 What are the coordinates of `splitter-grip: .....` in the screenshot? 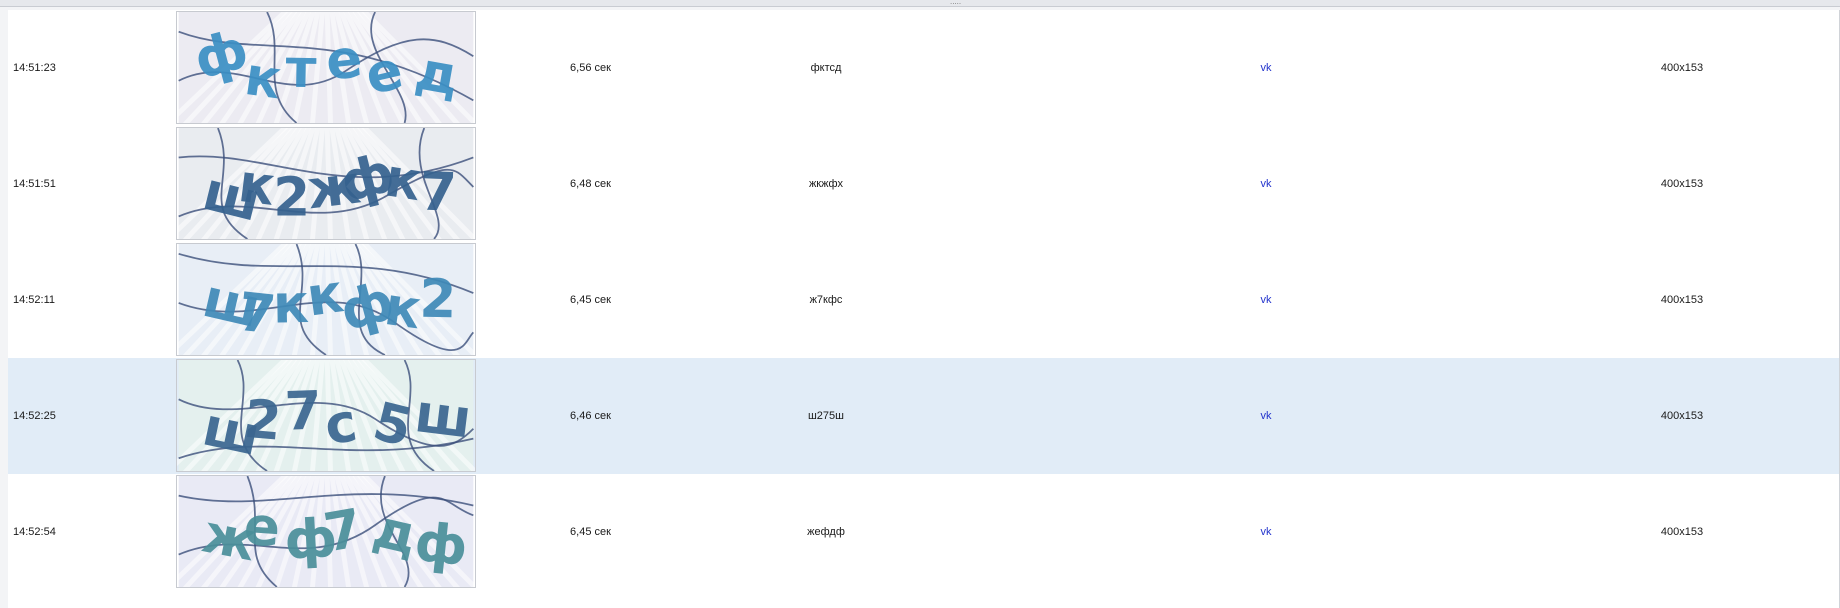 It's located at (957, 2).